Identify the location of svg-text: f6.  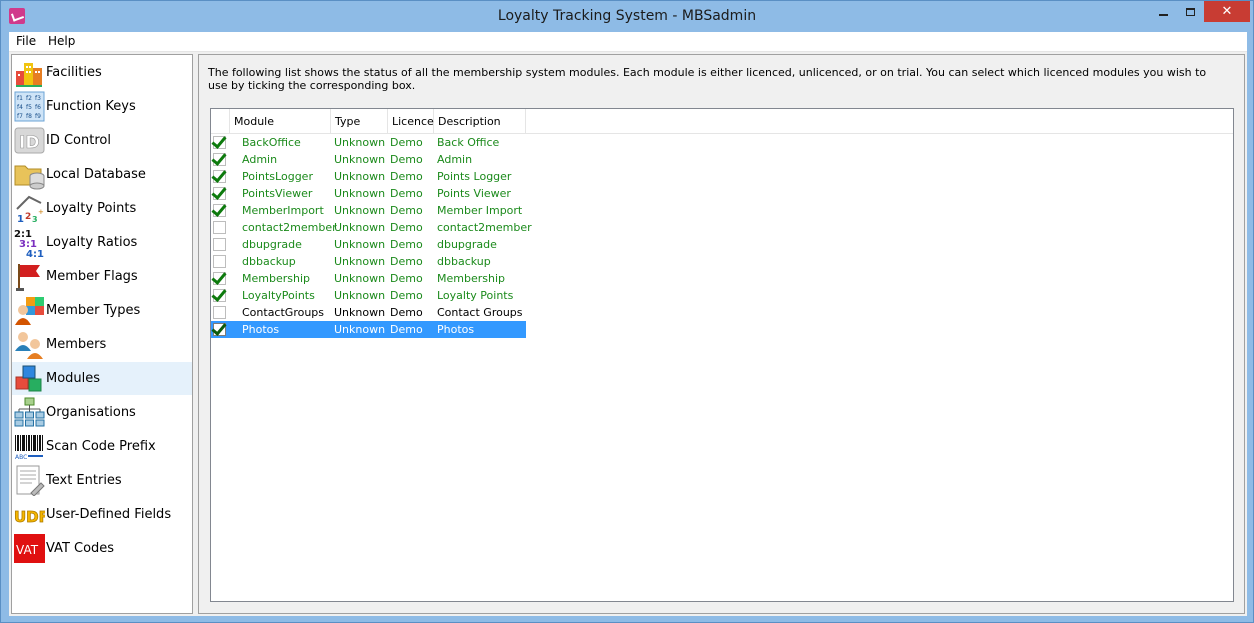
(38, 107).